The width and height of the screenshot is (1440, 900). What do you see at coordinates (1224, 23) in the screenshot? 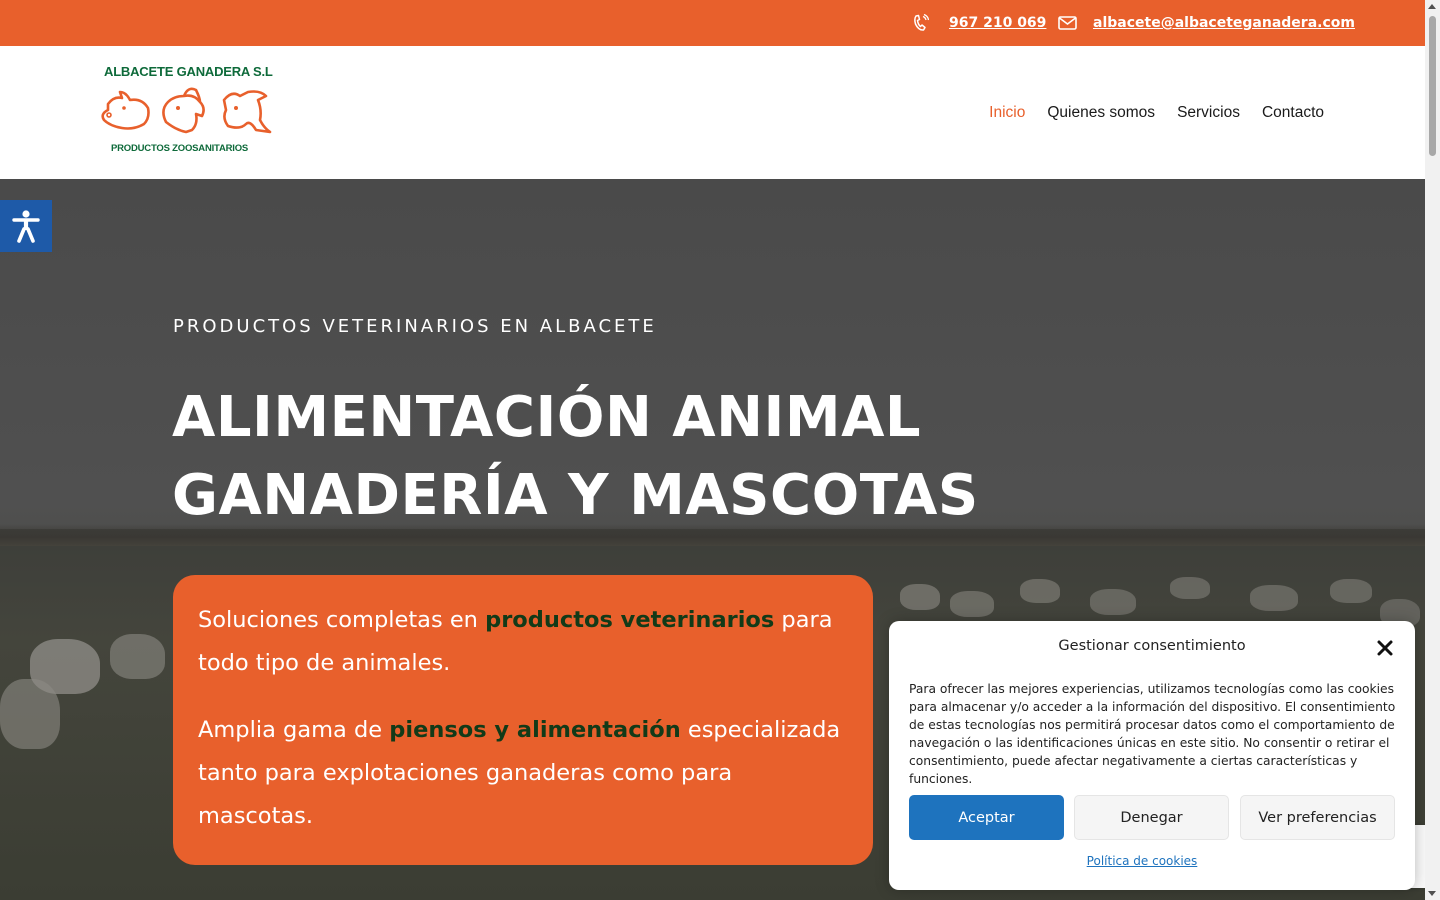
I see `email-link: albacete@albaceteganadera.com` at bounding box center [1224, 23].